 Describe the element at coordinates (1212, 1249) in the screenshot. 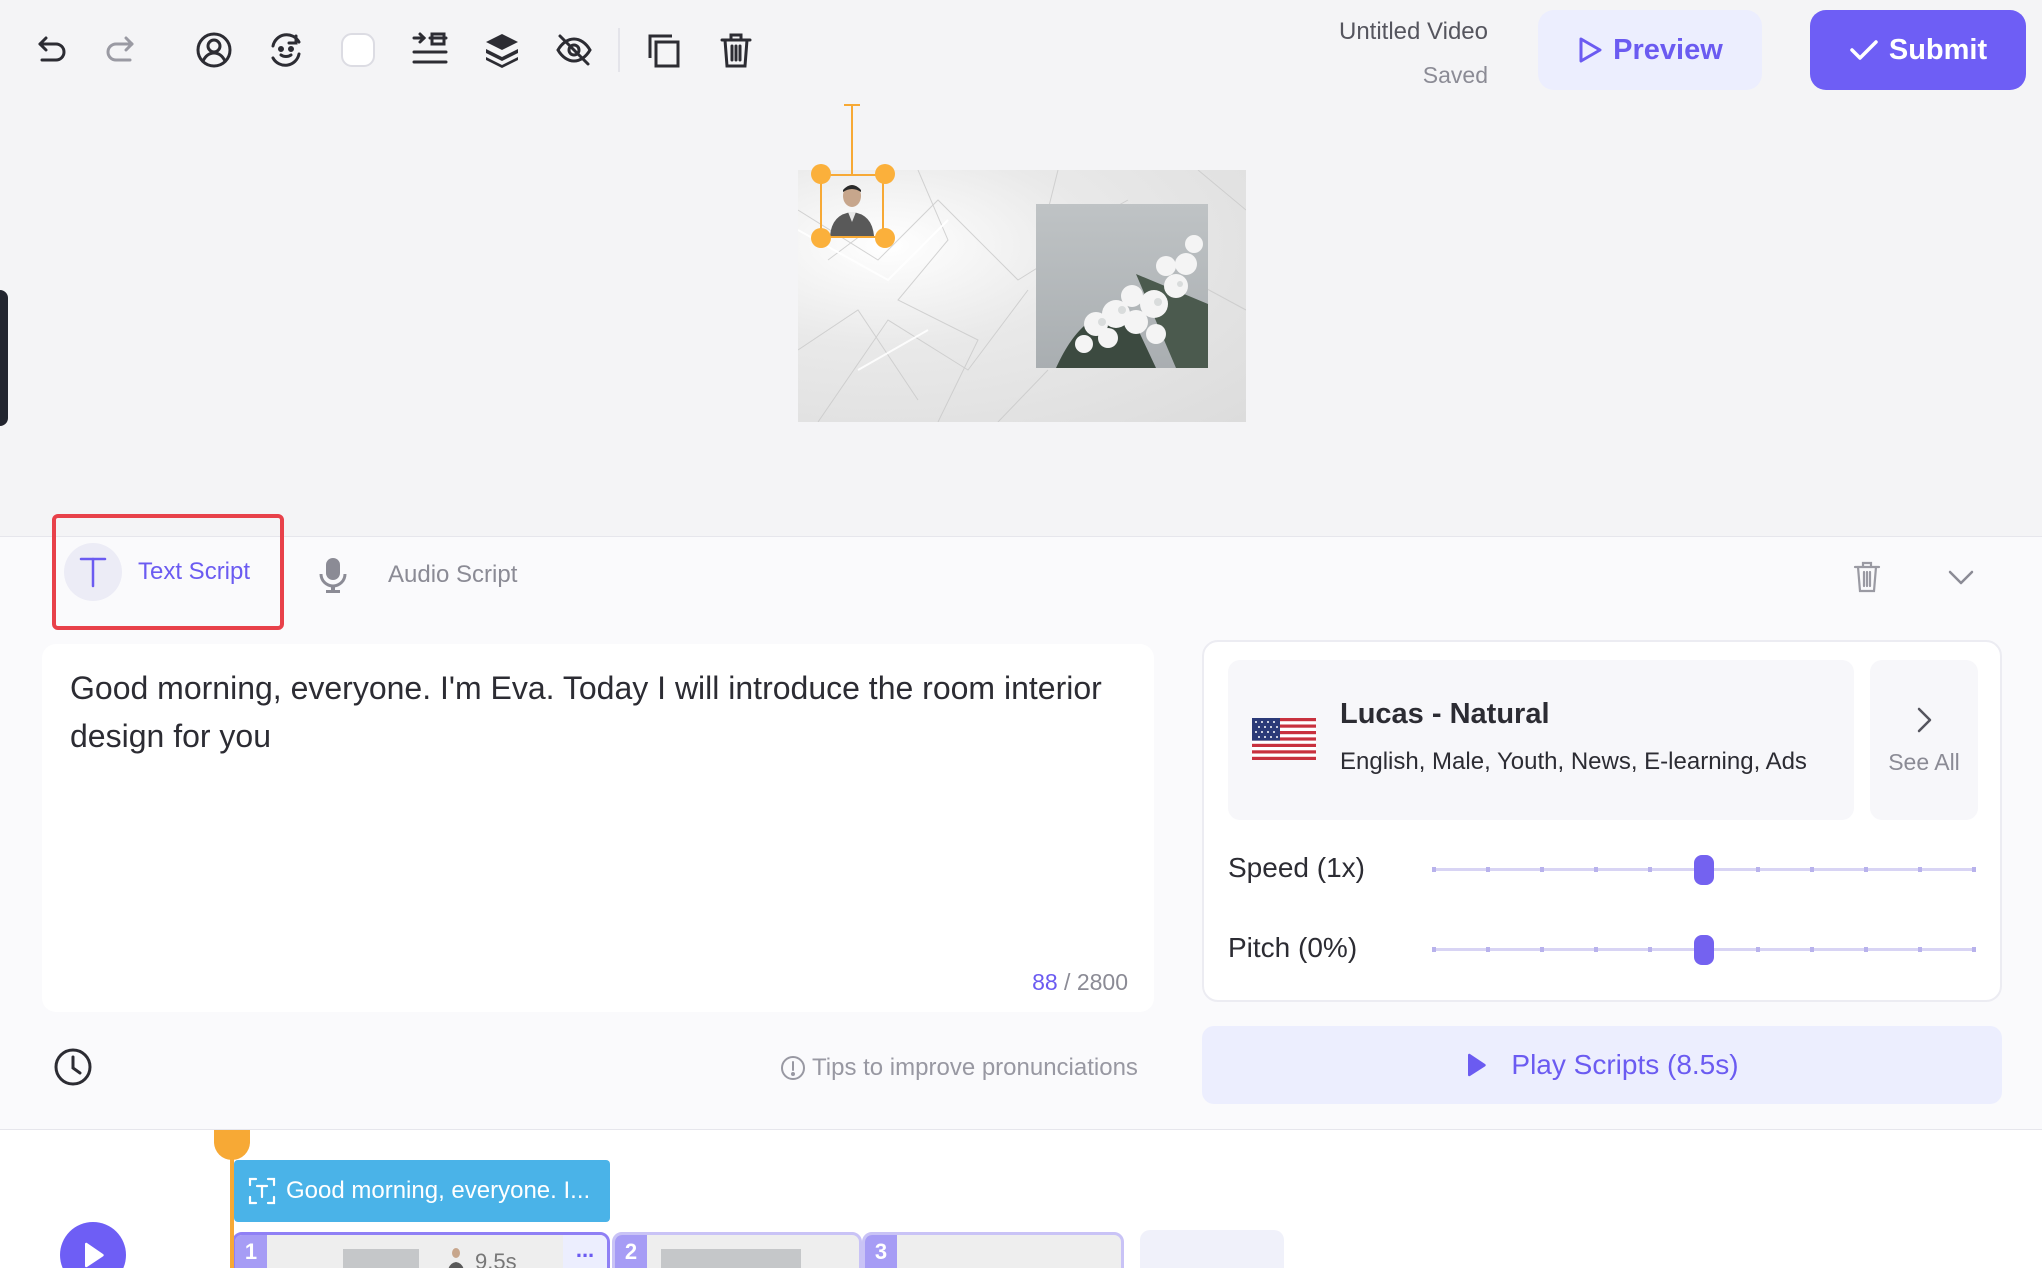

I see `add-scene-button` at that location.